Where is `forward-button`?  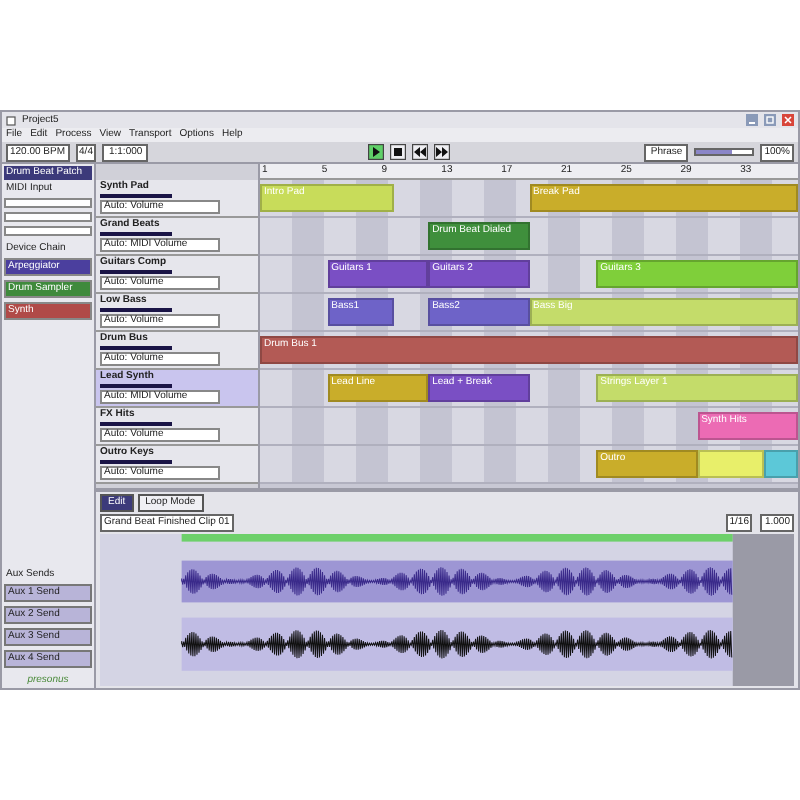 forward-button is located at coordinates (442, 152).